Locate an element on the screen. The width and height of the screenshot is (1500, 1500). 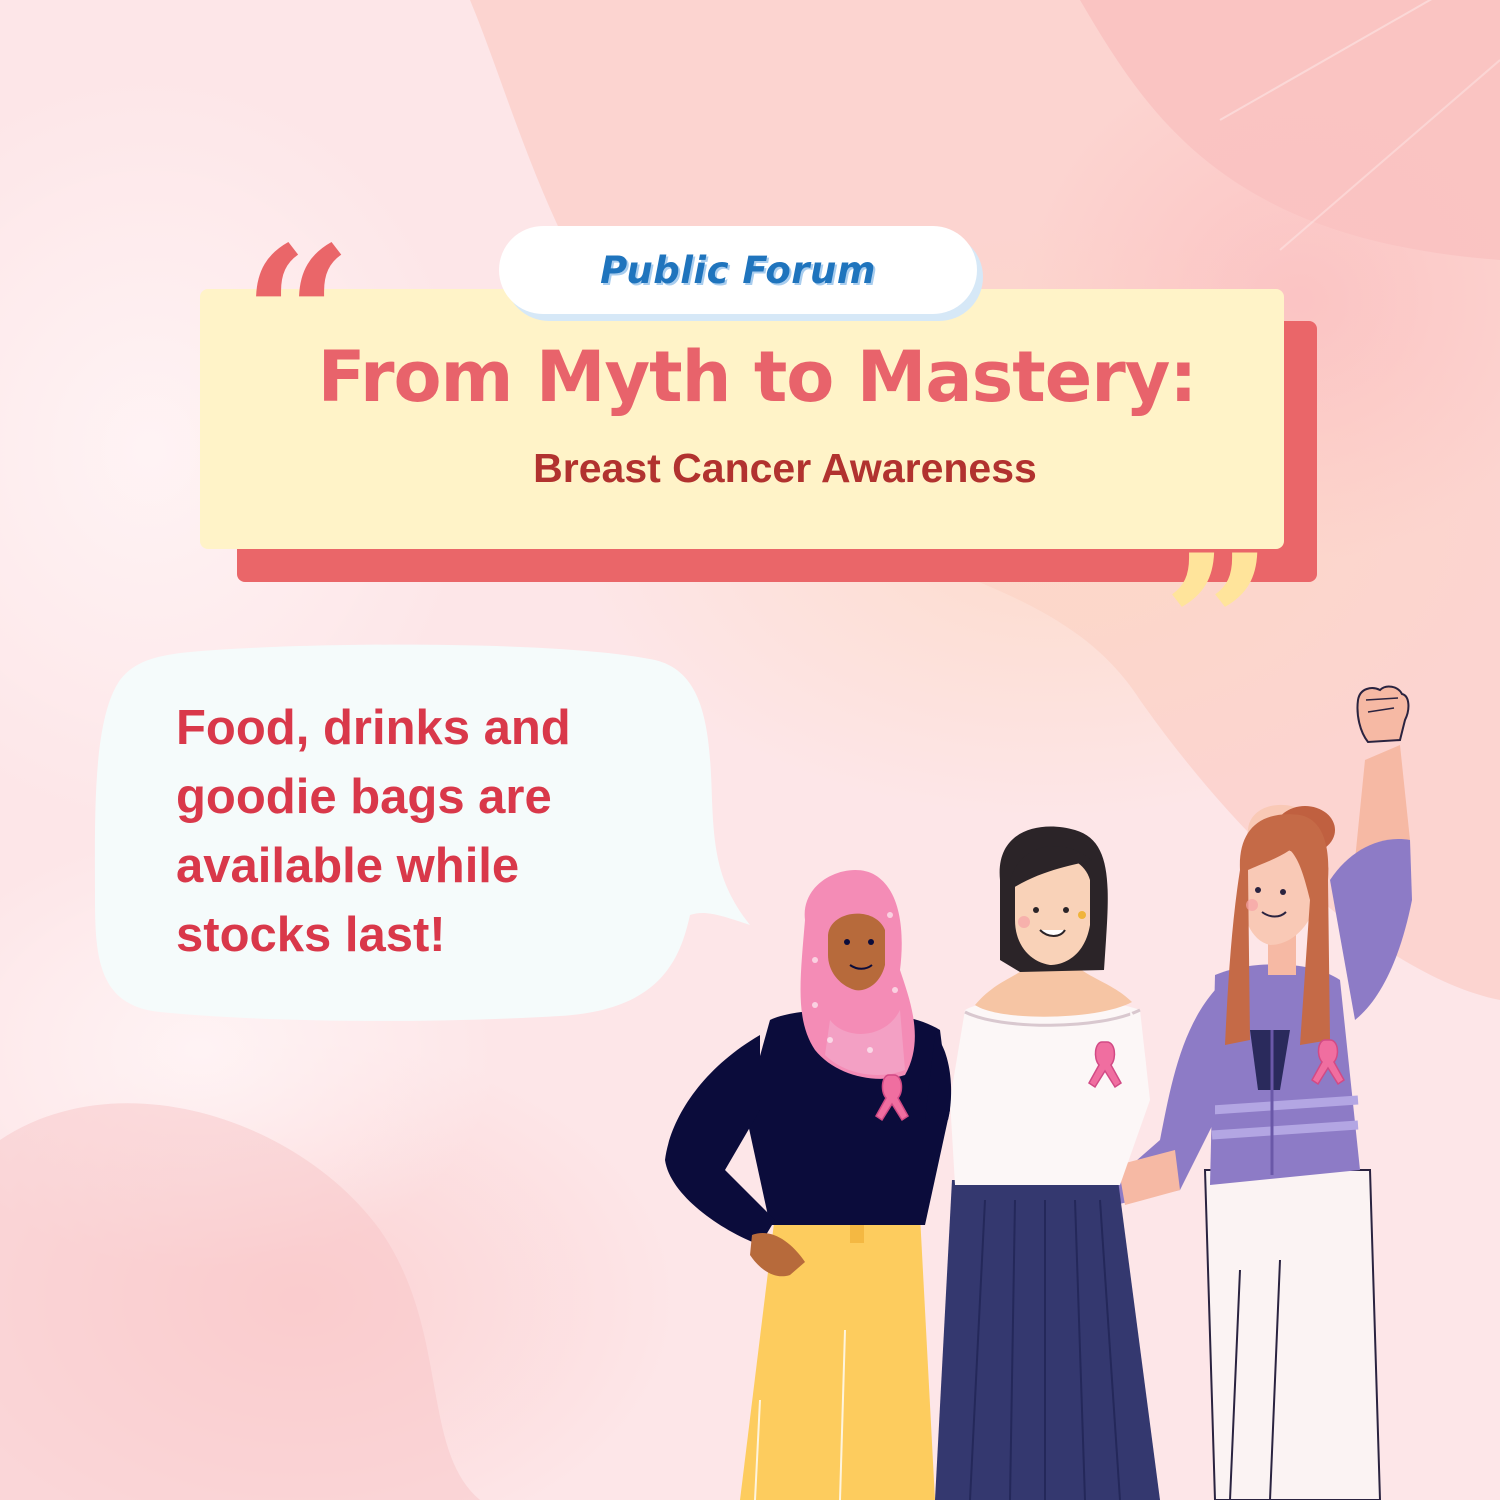
woman-white-top is located at coordinates (1047, 1163).